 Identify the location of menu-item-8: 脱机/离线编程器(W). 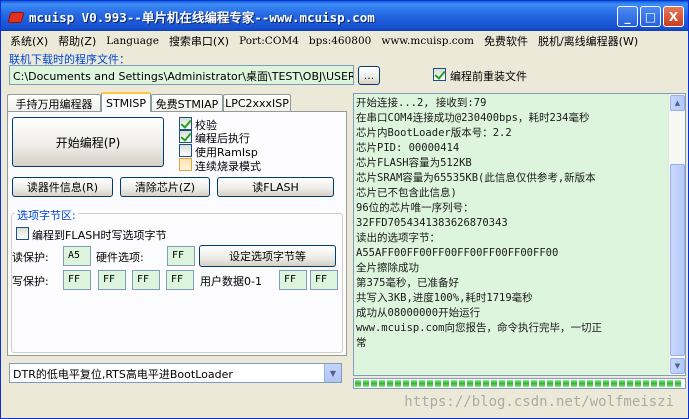
(588, 41).